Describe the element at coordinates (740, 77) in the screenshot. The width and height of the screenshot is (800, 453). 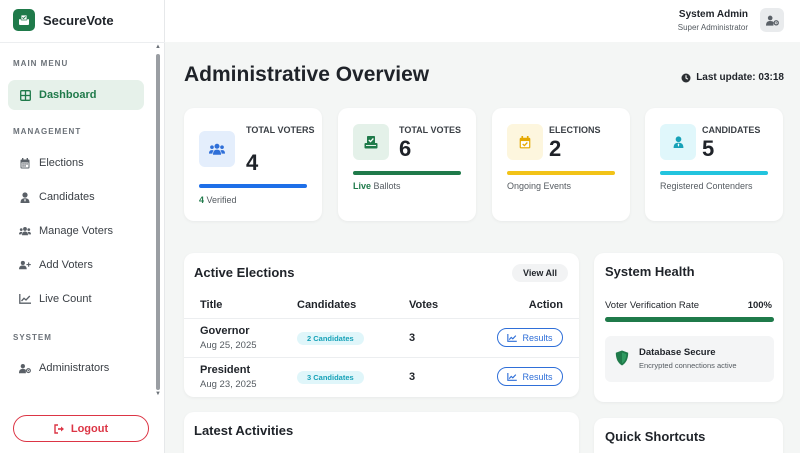
I see `last-update-text: Last update: 03:18` at that location.